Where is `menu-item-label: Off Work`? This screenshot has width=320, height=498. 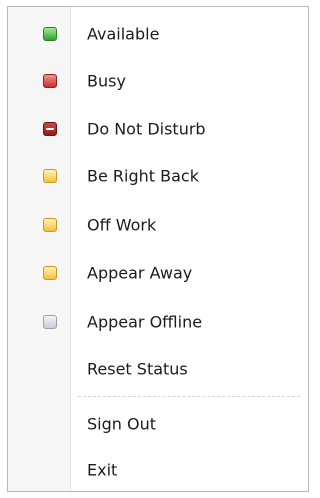 menu-item-label: Off Work is located at coordinates (122, 225).